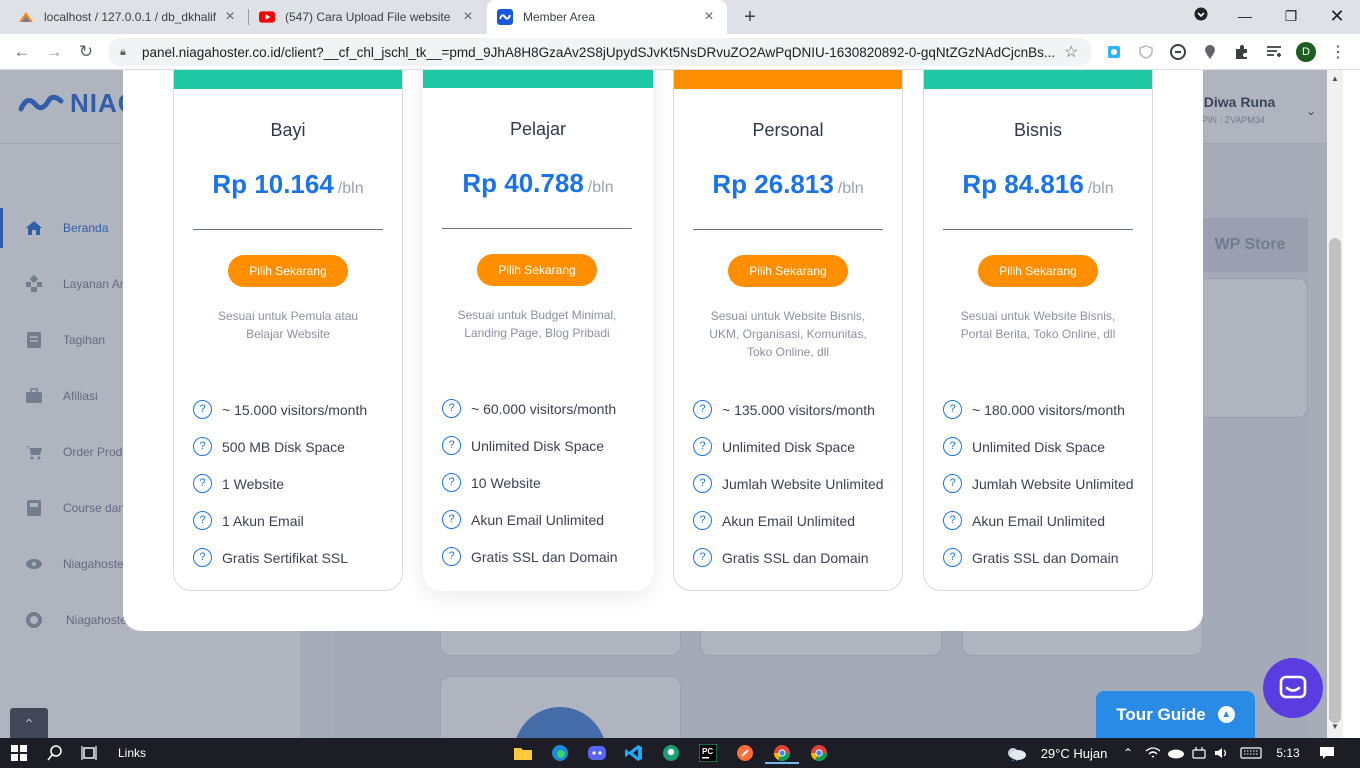 This screenshot has width=1360, height=768. What do you see at coordinates (559, 17) in the screenshot?
I see `tab-title: Member Area` at bounding box center [559, 17].